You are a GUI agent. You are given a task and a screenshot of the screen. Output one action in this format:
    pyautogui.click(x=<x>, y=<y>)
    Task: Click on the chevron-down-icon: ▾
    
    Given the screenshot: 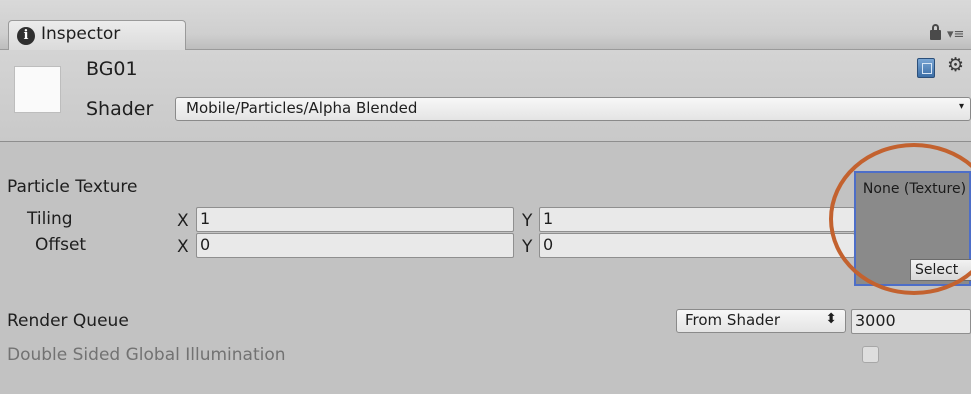 What is the action you would take?
    pyautogui.click(x=961, y=106)
    